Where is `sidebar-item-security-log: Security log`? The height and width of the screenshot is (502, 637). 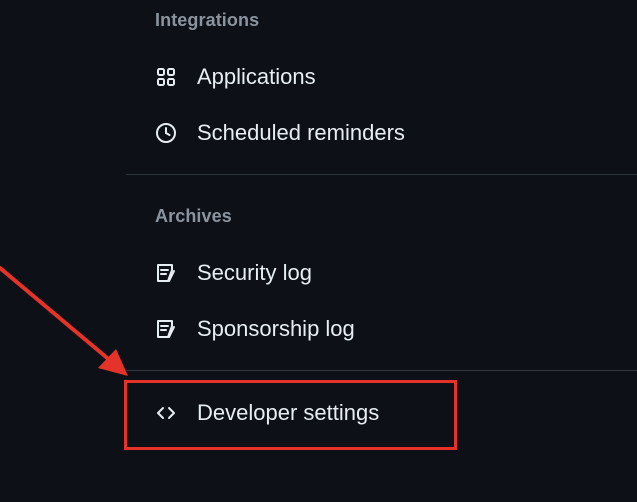
sidebar-item-security-log: Security log is located at coordinates (233, 273).